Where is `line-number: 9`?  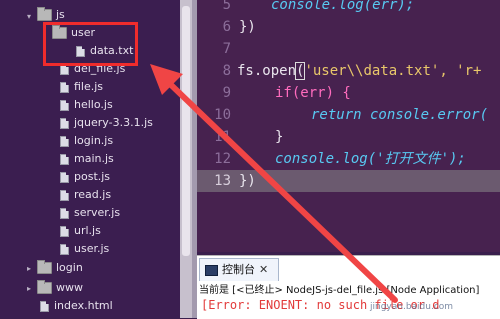
line-number: 9 is located at coordinates (226, 93).